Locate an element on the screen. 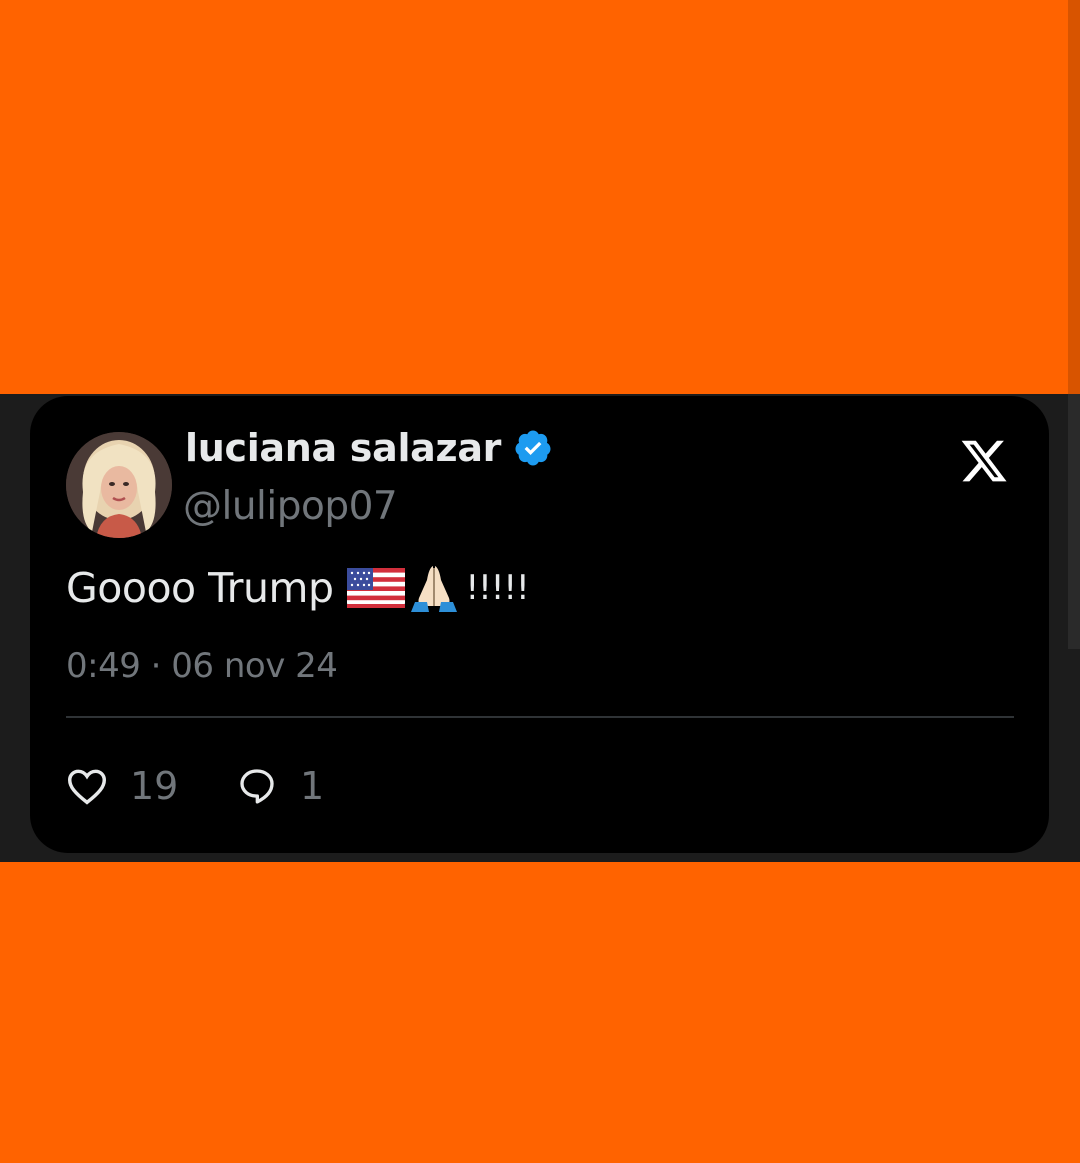  tweet-text: Goooo Trump !!!!! is located at coordinates (298, 588).